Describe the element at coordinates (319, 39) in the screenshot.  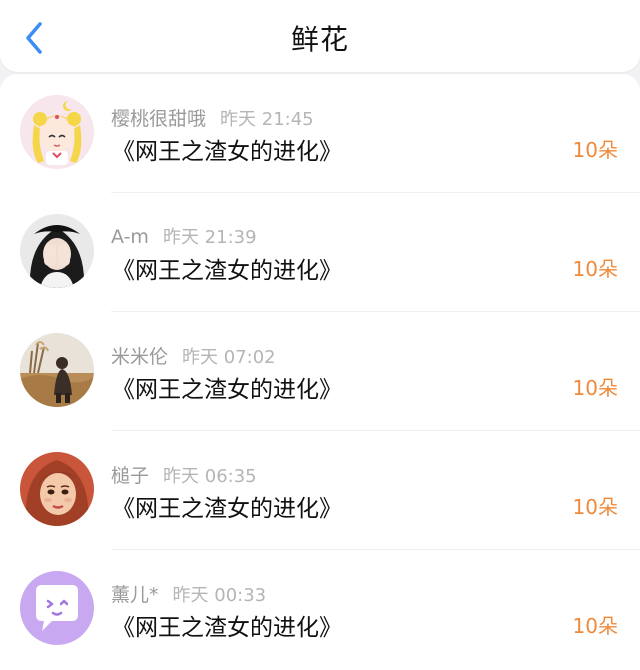
I see `page-title: 鲜花` at that location.